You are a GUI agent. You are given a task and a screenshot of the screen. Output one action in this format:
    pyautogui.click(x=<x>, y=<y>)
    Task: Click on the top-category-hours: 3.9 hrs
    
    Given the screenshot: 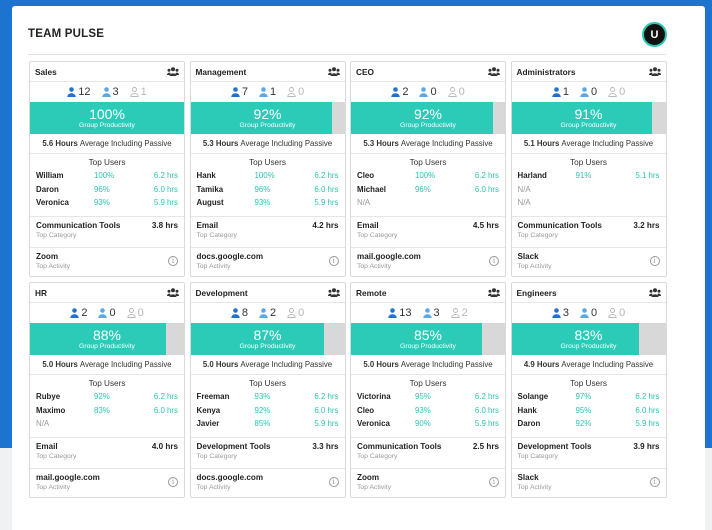 What is the action you would take?
    pyautogui.click(x=646, y=446)
    